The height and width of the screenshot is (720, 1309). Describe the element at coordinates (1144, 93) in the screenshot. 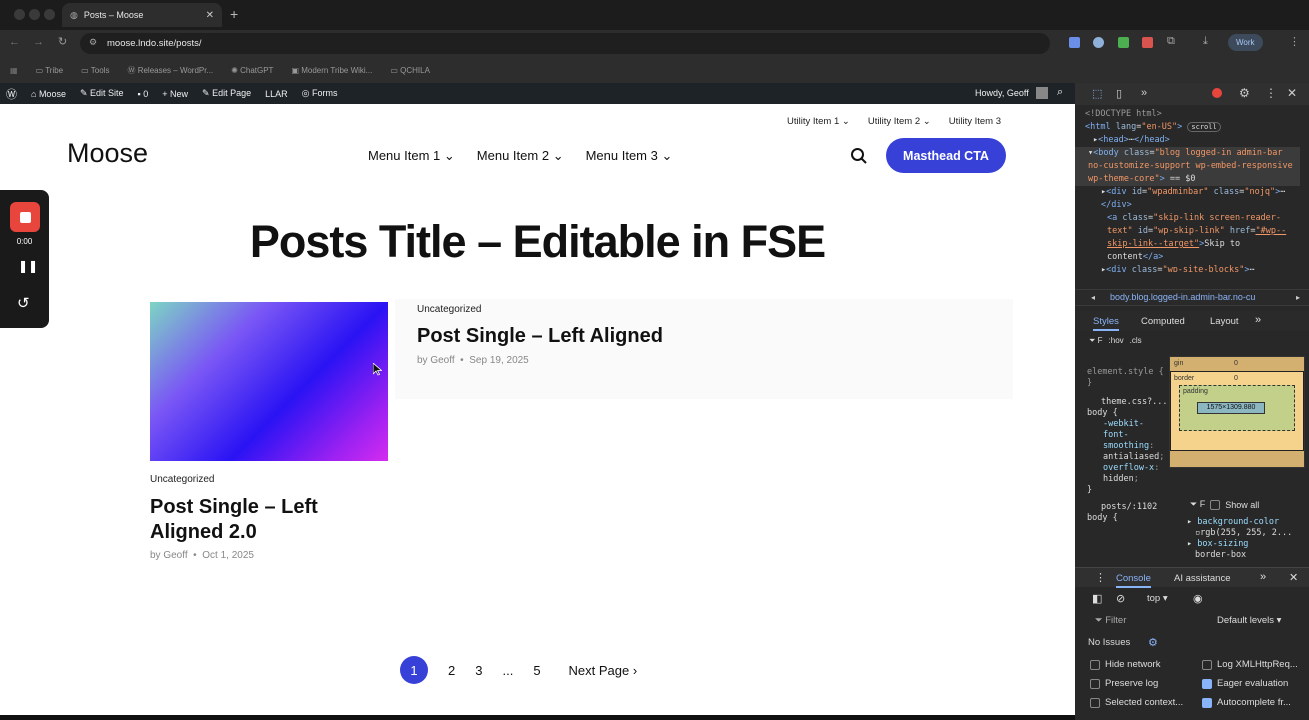

I see `more-panels-icon: »` at that location.